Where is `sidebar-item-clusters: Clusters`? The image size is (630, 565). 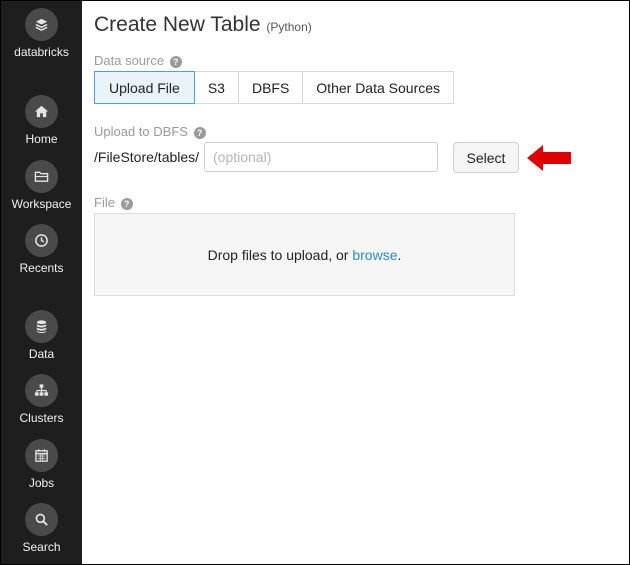
sidebar-item-clusters: Clusters is located at coordinates (41, 399).